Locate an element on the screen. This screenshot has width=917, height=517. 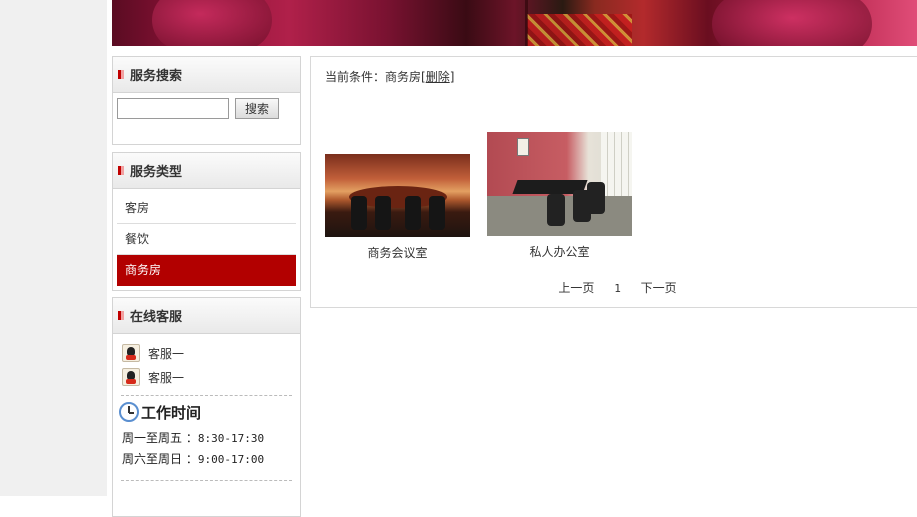
product-card: 商务会议室 is located at coordinates (397, 207).